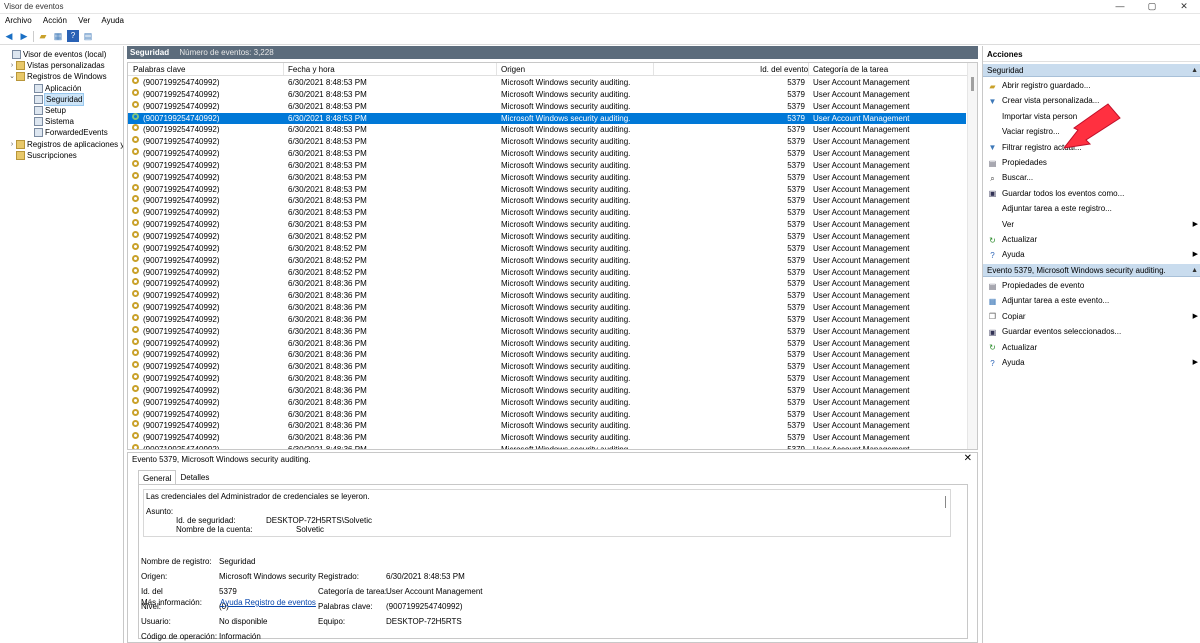  What do you see at coordinates (56, 65) in the screenshot?
I see `tree-item-vistas-personalizadas: › Vistas personalizadas` at bounding box center [56, 65].